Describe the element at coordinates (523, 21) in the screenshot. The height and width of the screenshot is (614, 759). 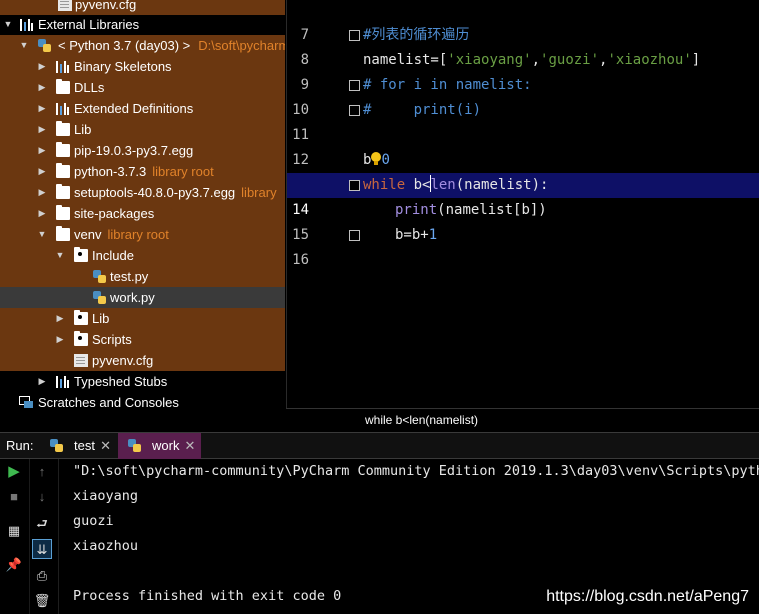
I see `code-line-7: 7` at that location.